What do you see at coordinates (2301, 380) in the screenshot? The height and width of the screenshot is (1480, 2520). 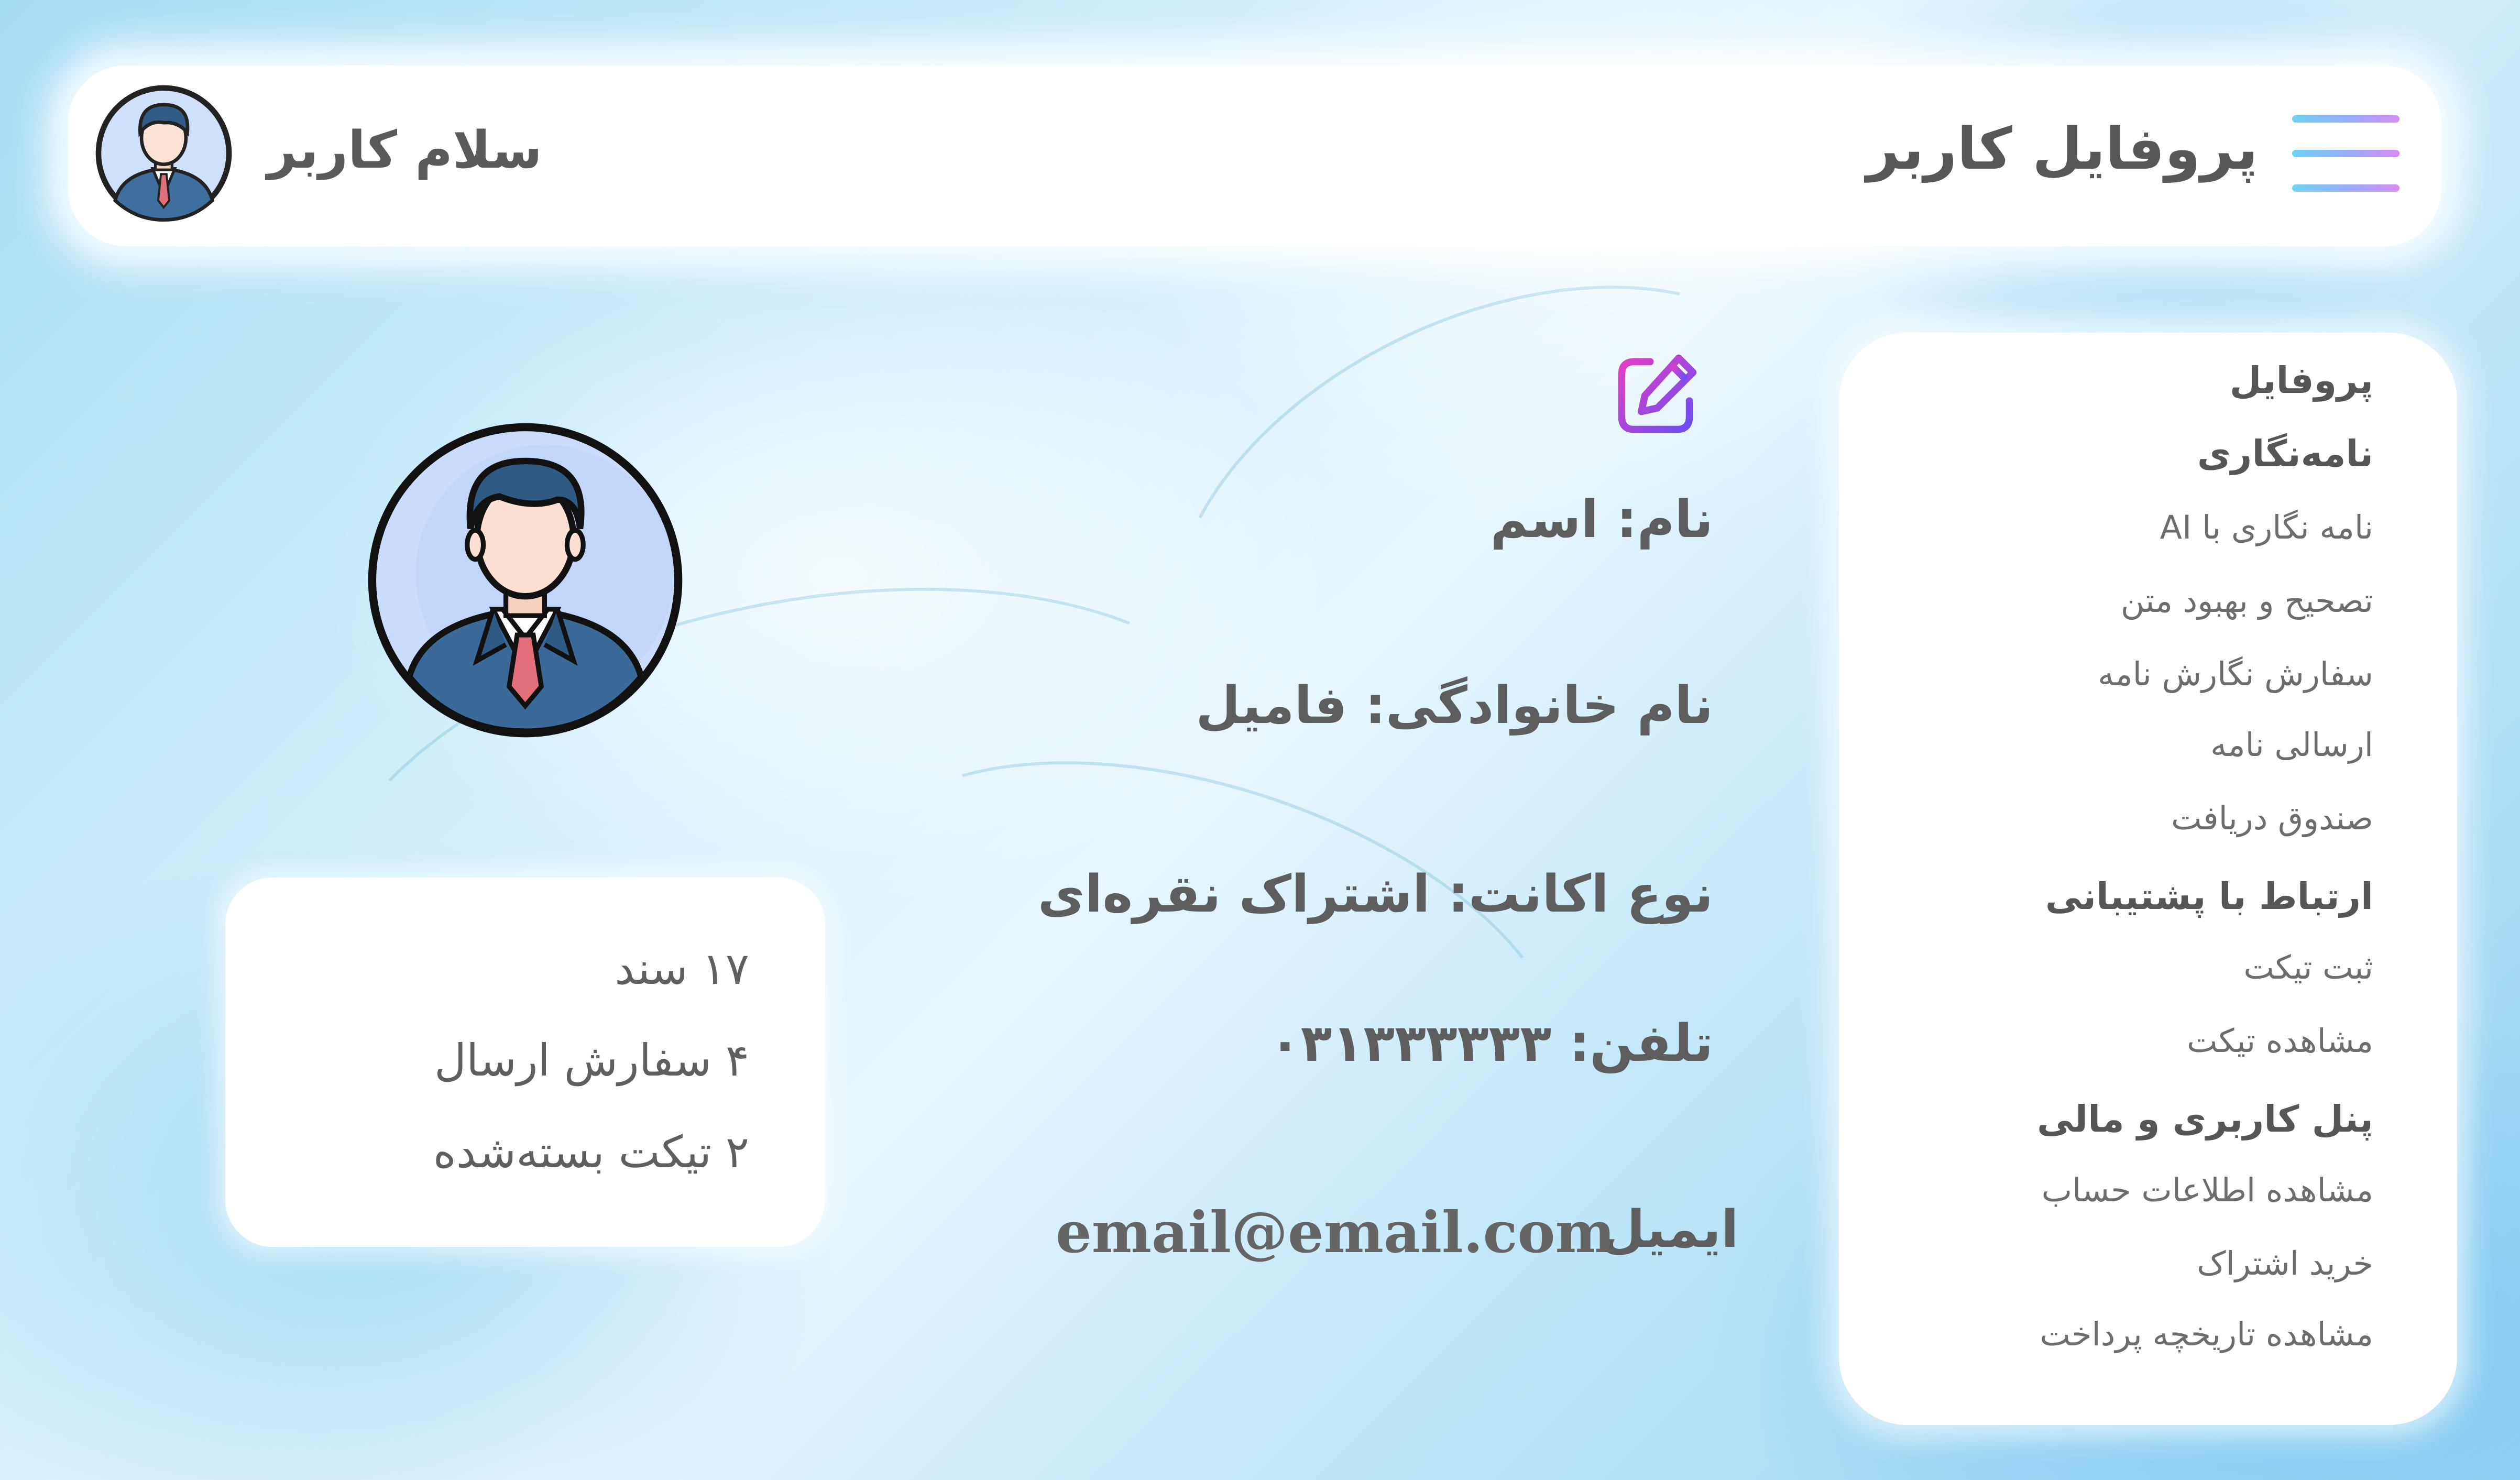 I see `sidebar-item-profile: پروفایل` at bounding box center [2301, 380].